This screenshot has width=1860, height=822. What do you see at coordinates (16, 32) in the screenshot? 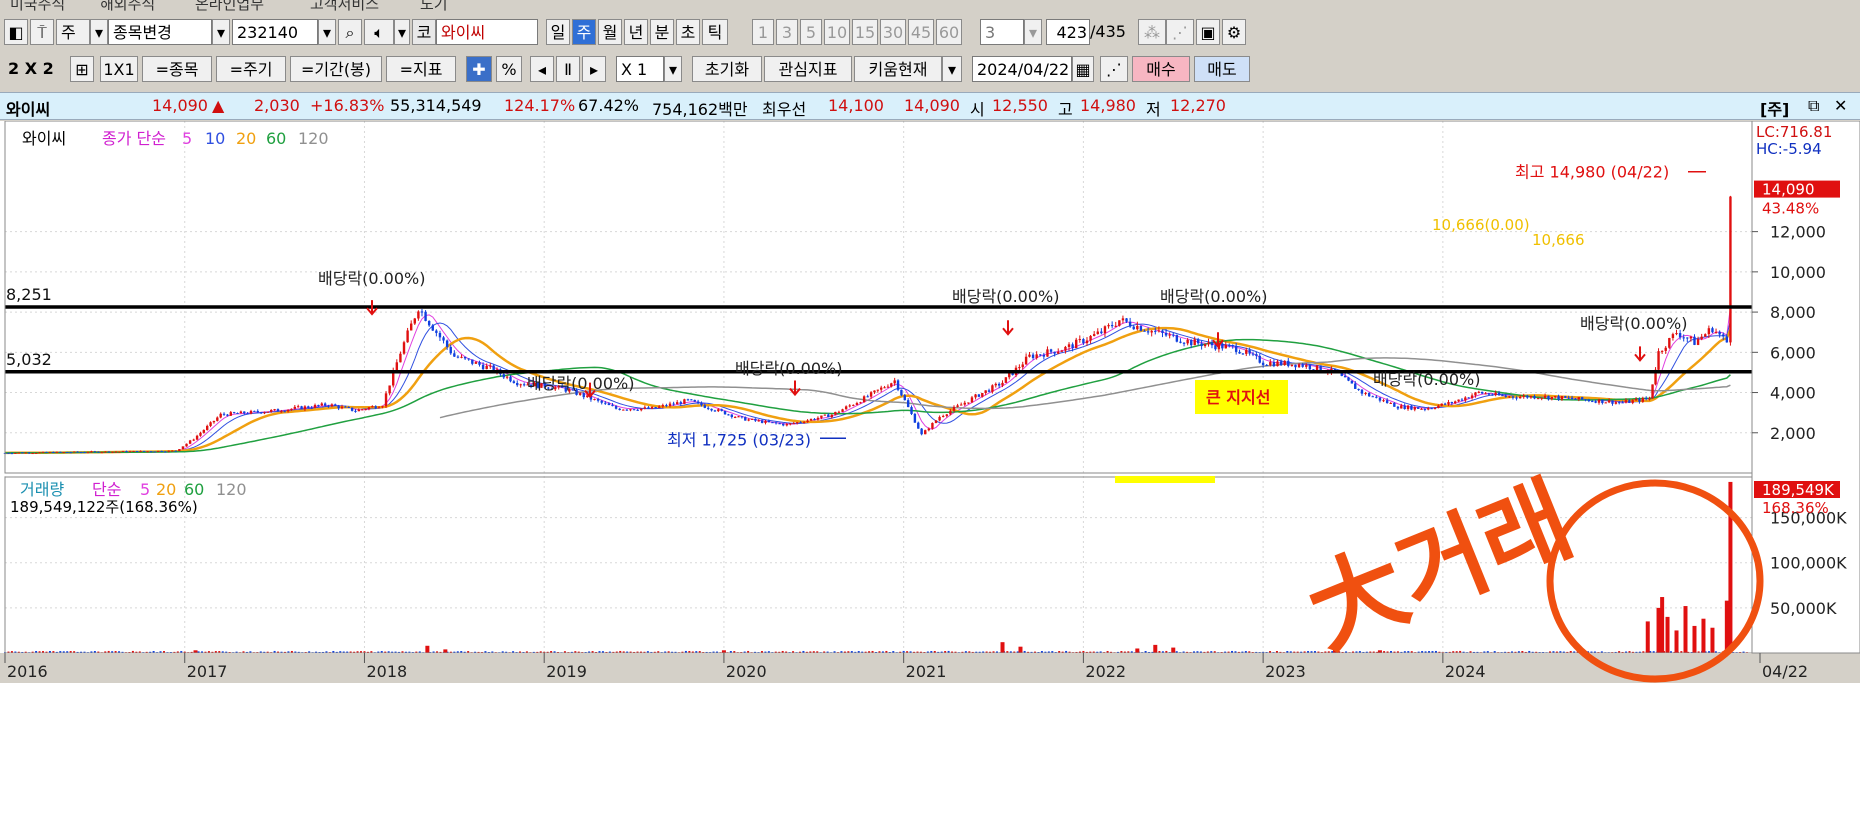
I see `layout-icon: ◧` at bounding box center [16, 32].